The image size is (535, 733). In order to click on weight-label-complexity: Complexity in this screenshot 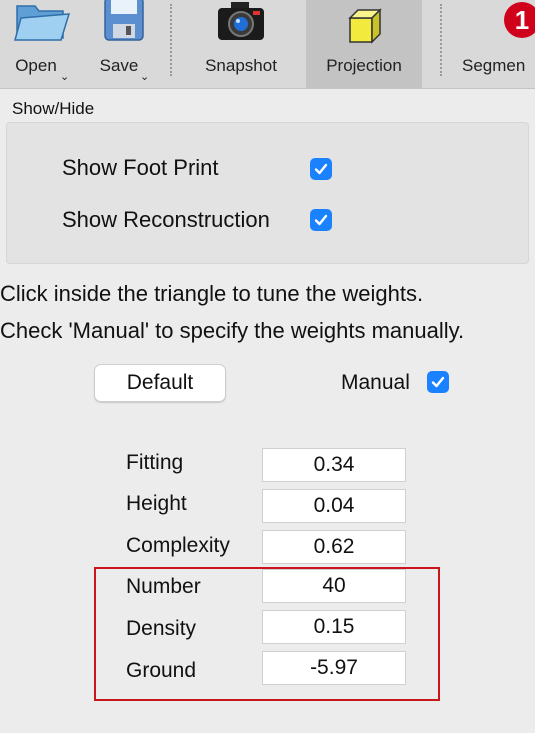, I will do `click(178, 545)`.